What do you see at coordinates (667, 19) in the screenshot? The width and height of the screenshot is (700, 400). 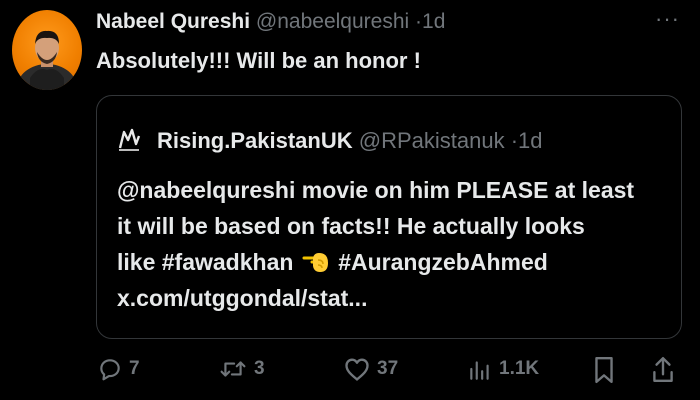 I see `more-options-icon: ···` at bounding box center [667, 19].